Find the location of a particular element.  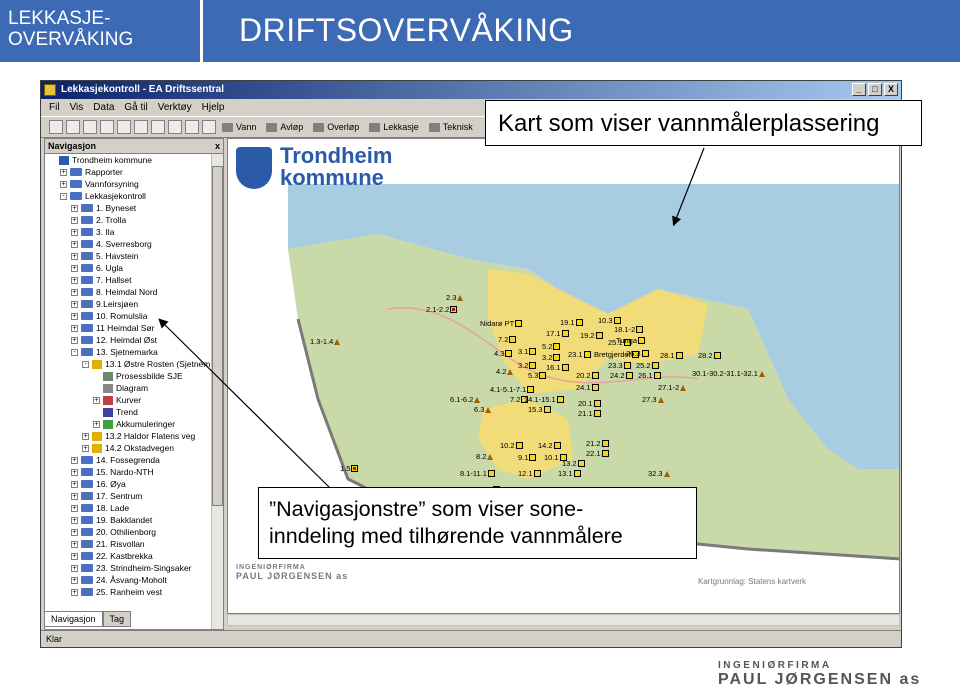

meter-marker: 20.1 is located at coordinates (589, 403).